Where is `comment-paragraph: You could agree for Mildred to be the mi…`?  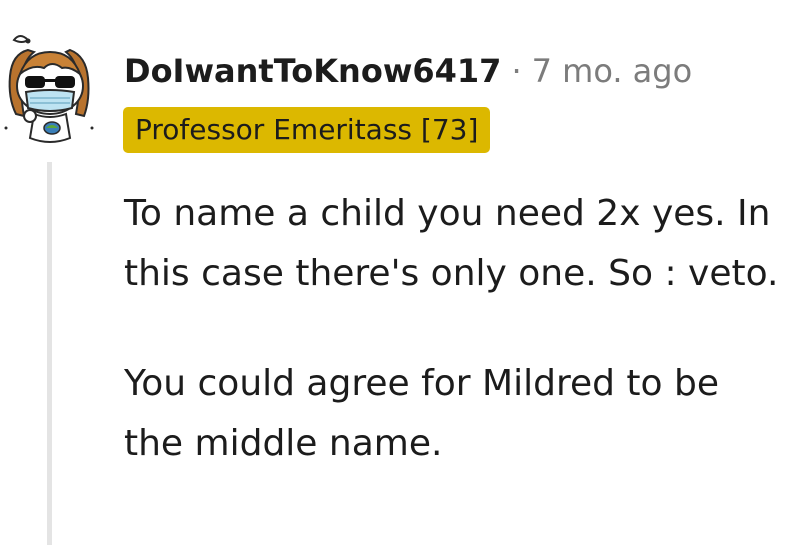 comment-paragraph: You could agree for Mildred to be the mi… is located at coordinates (421, 413).